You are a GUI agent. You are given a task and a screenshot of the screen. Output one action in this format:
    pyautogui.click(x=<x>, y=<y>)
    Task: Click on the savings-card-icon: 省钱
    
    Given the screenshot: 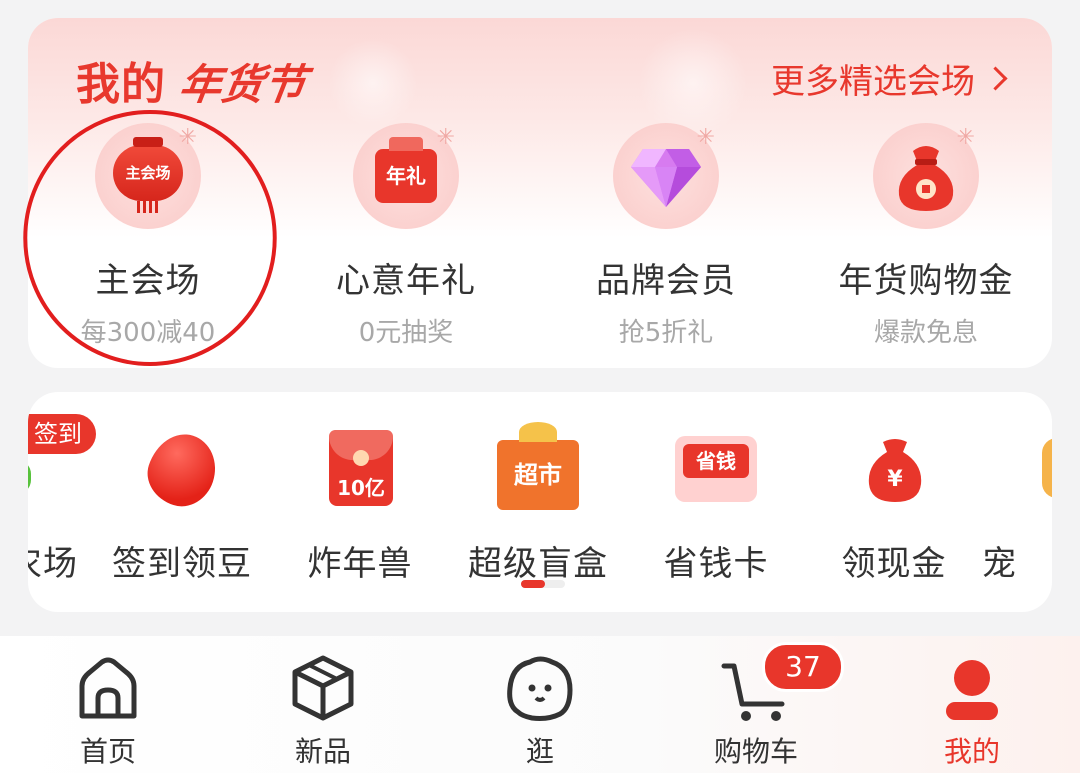 What is the action you would take?
    pyautogui.click(x=716, y=470)
    